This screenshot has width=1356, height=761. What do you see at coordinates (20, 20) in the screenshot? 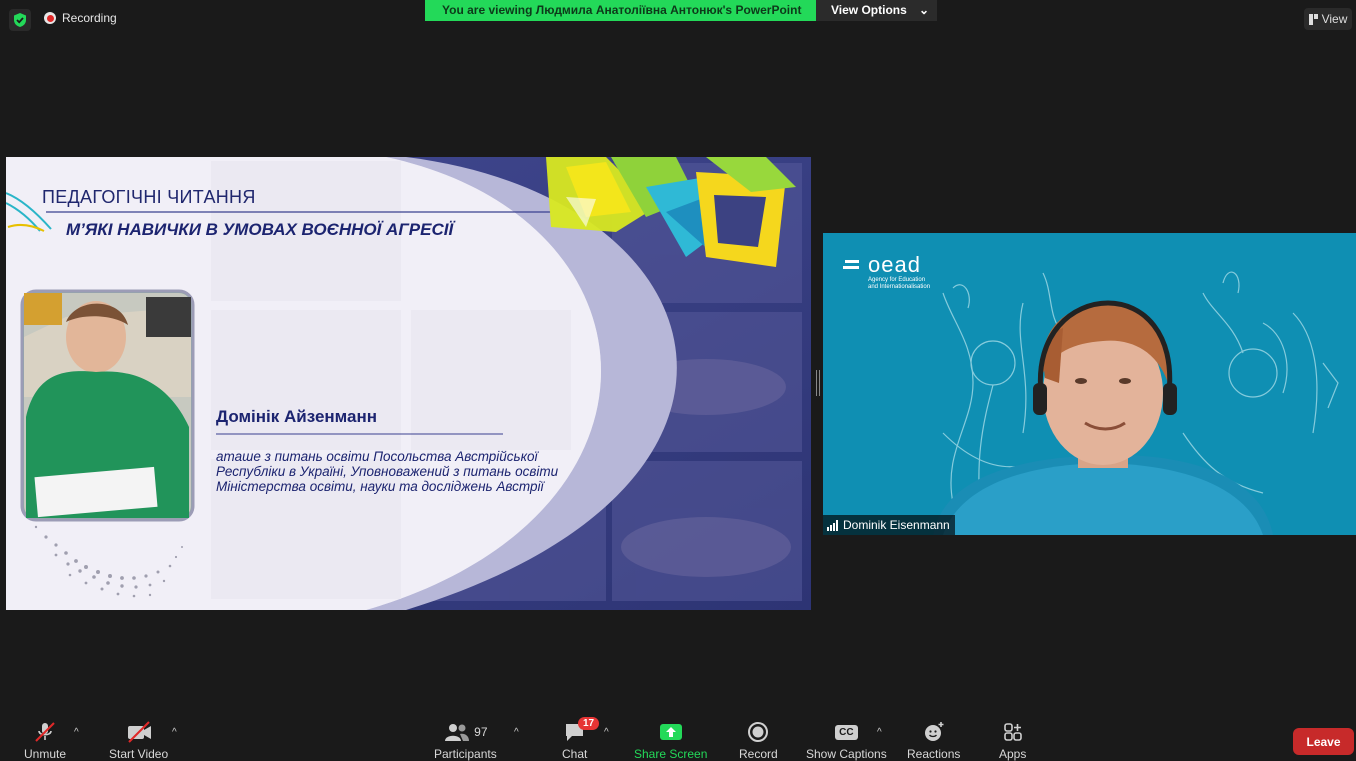
I see `encryption-shield-icon` at bounding box center [20, 20].